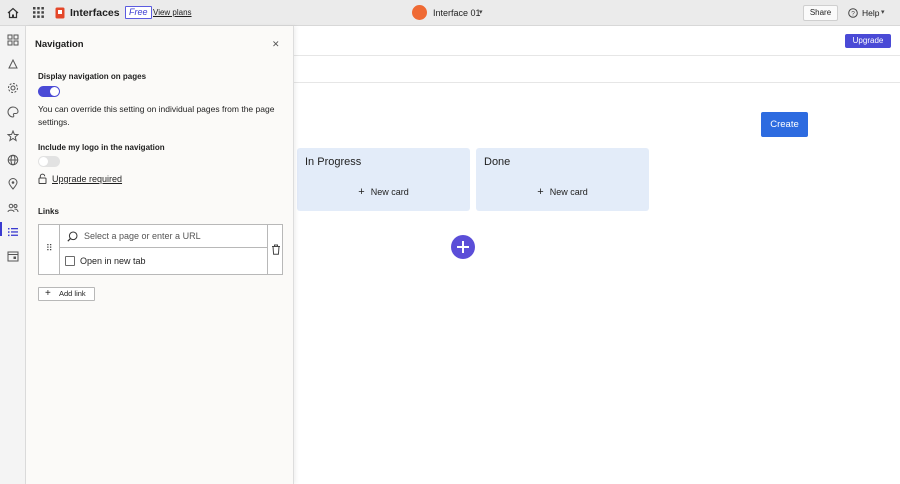  Describe the element at coordinates (142, 236) in the screenshot. I see `url-placeholder: Select a page or enter a URL` at that location.